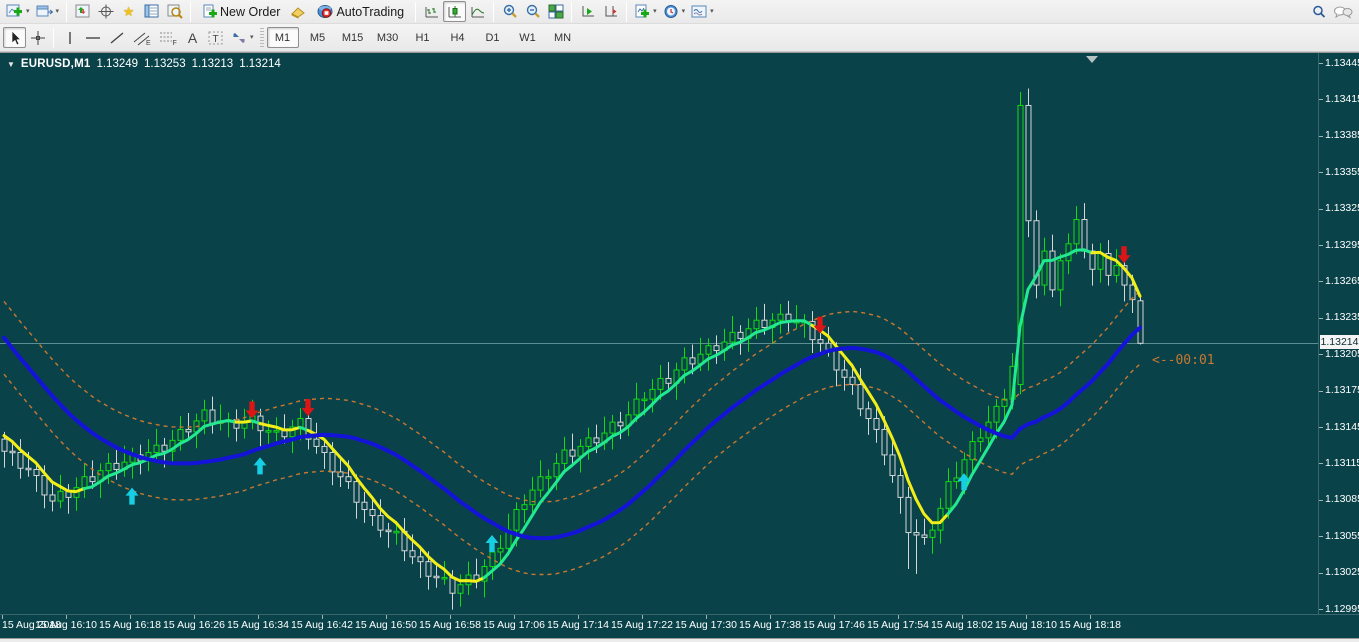 Image resolution: width=1359 pixels, height=642 pixels. What do you see at coordinates (563, 37) in the screenshot?
I see `timeframe-button-mn: MN` at bounding box center [563, 37].